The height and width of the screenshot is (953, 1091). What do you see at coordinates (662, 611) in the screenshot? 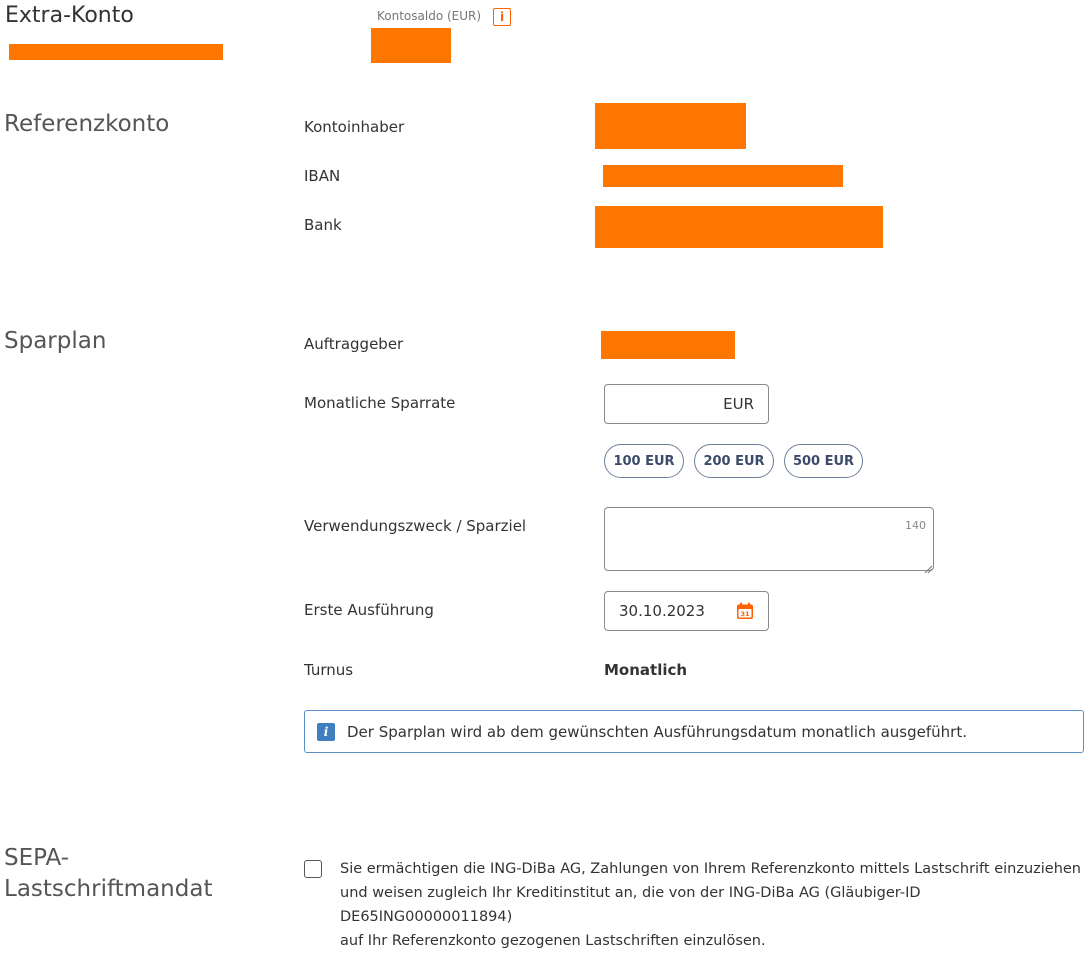
I see `date-value: 30.10.2023` at bounding box center [662, 611].